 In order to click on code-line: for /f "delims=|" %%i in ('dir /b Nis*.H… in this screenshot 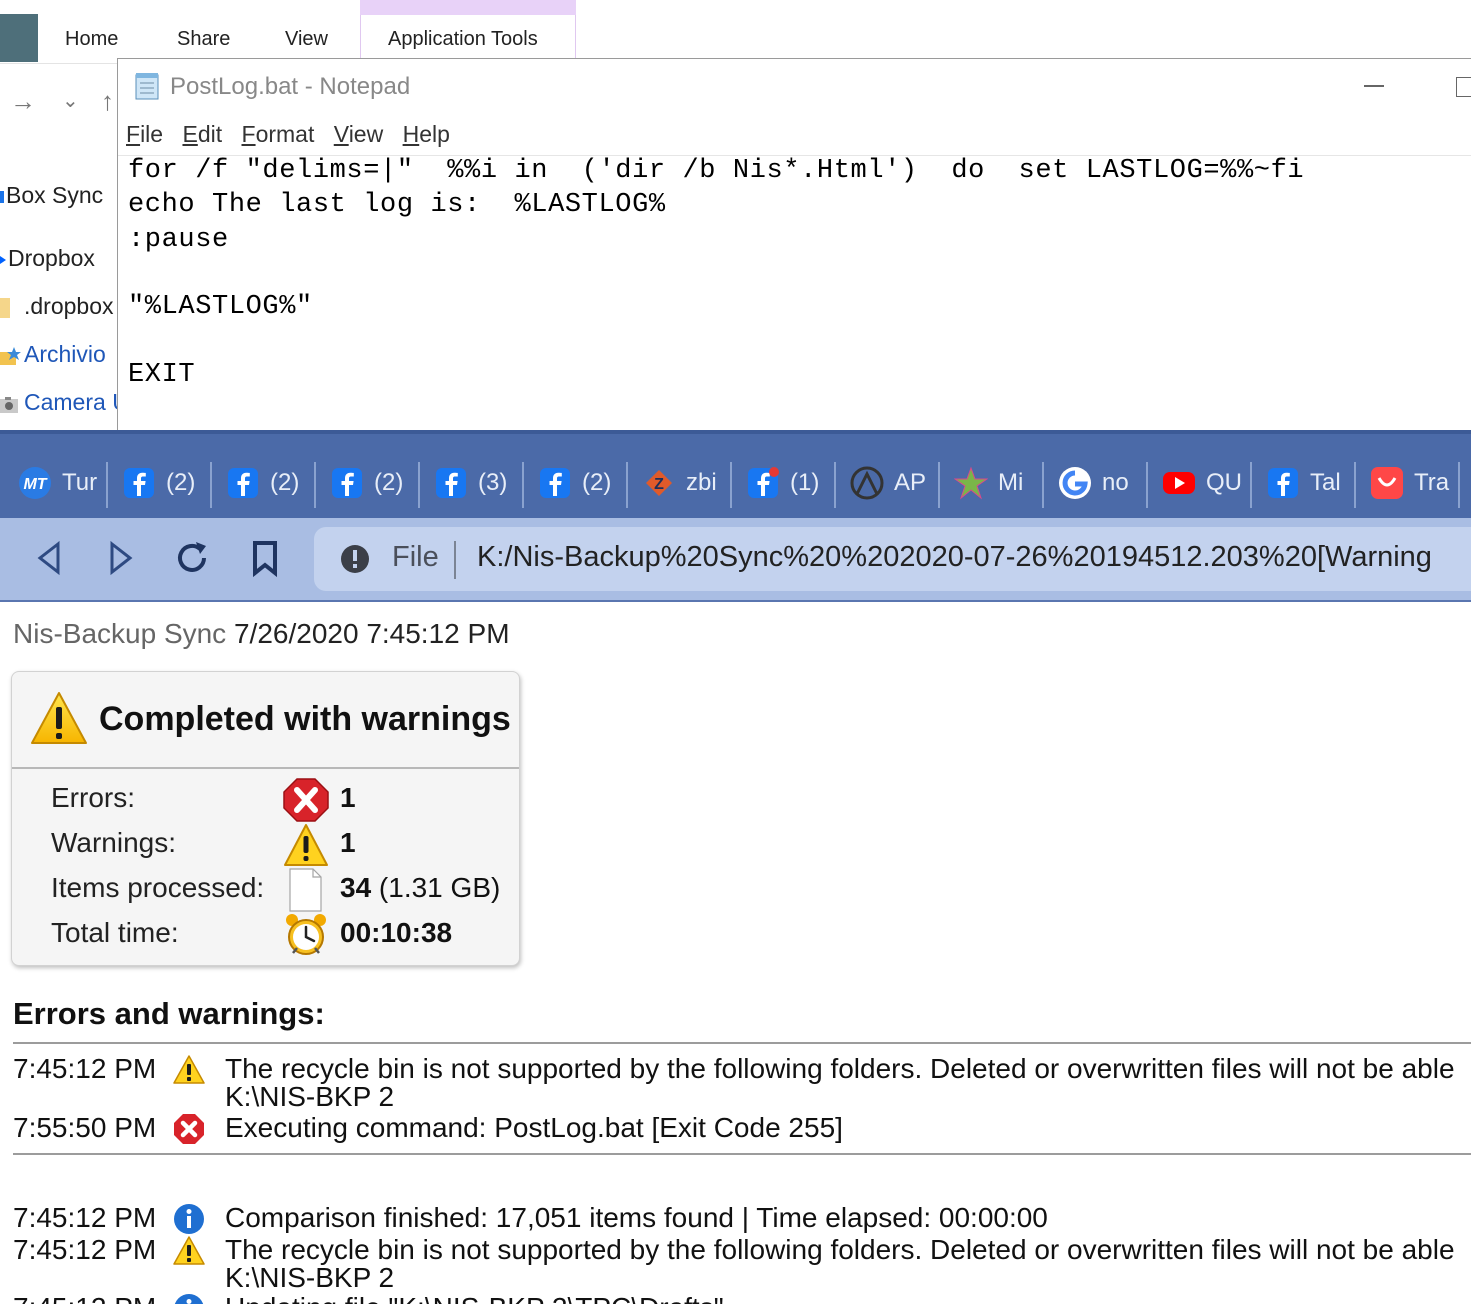, I will do `click(716, 171)`.